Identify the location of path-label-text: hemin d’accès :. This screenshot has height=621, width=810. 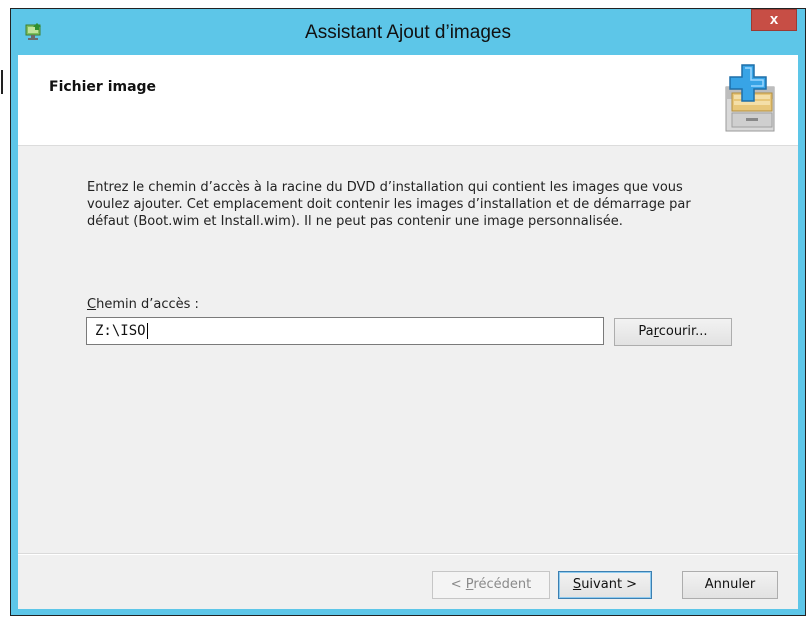
(147, 304).